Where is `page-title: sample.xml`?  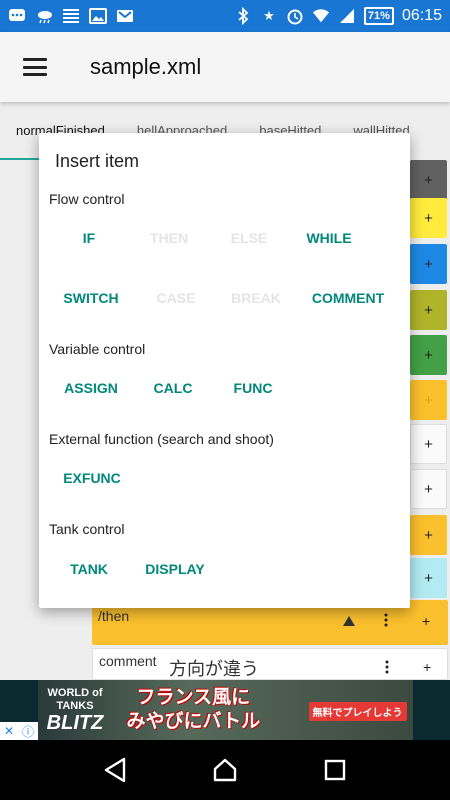 page-title: sample.xml is located at coordinates (146, 66).